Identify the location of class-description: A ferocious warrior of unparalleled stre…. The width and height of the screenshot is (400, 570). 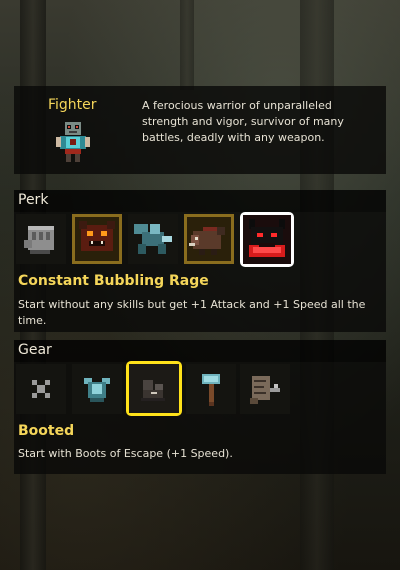
(243, 121).